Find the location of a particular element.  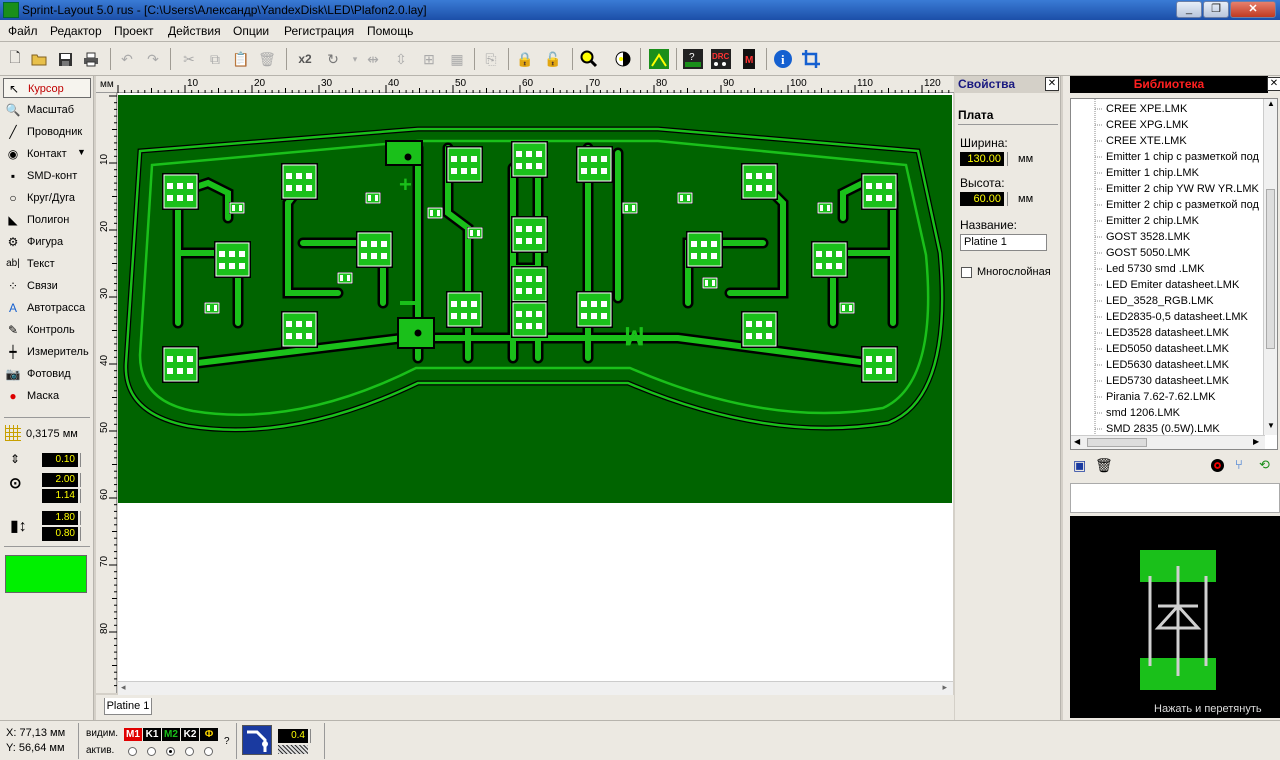

tab-platine-1: Platine 1 is located at coordinates (128, 706).